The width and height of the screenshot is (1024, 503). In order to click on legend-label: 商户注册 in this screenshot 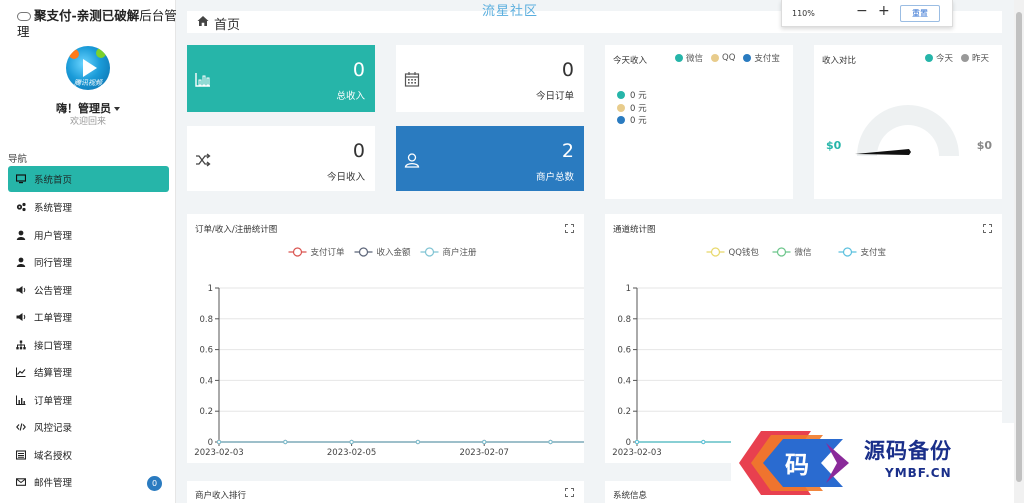, I will do `click(460, 252)`.